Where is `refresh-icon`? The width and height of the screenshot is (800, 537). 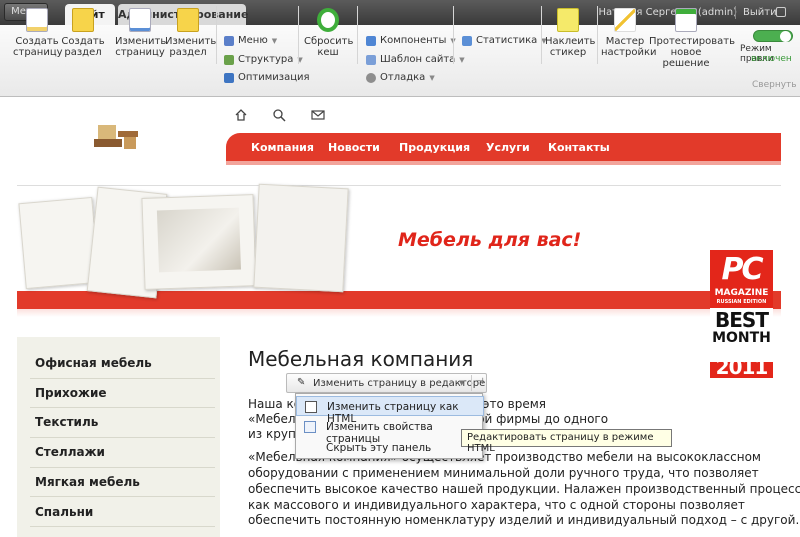 refresh-icon is located at coordinates (328, 20).